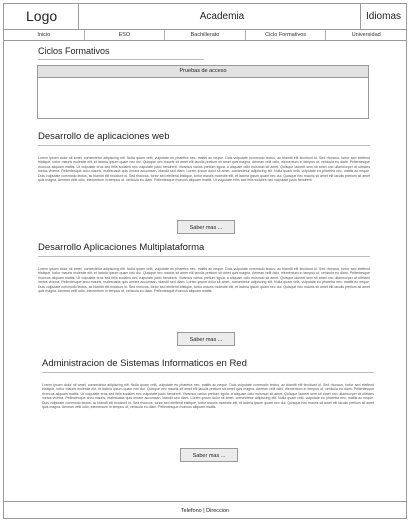 Image resolution: width=412 pixels, height=523 pixels. What do you see at coordinates (104, 136) in the screenshot?
I see `section-title: Desarrollo de aplicaciones web` at bounding box center [104, 136].